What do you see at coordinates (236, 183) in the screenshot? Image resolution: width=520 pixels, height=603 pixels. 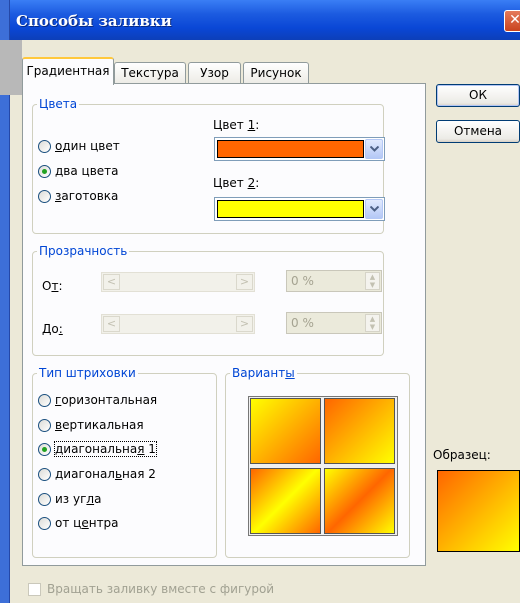 I see `color2-label: Цвет 2:` at bounding box center [236, 183].